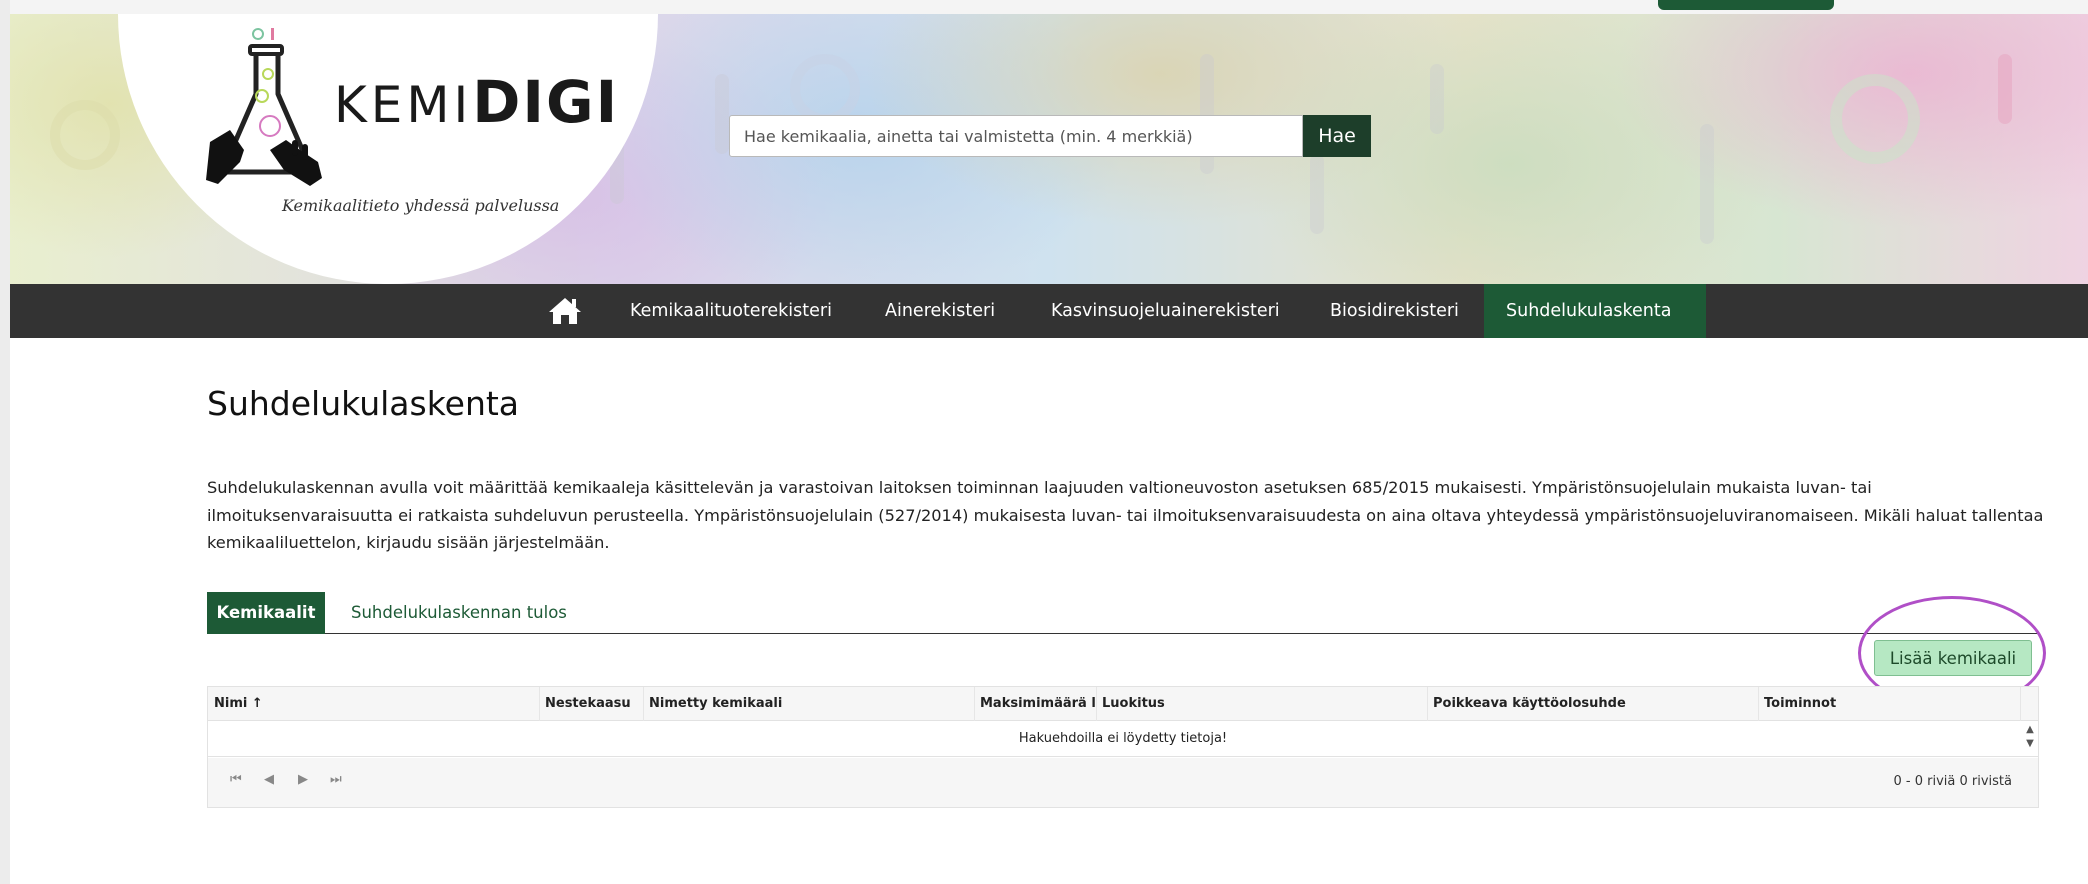 The height and width of the screenshot is (884, 2088). What do you see at coordinates (1261, 704) in the screenshot?
I see `column-header-luokitus: Luokitus` at bounding box center [1261, 704].